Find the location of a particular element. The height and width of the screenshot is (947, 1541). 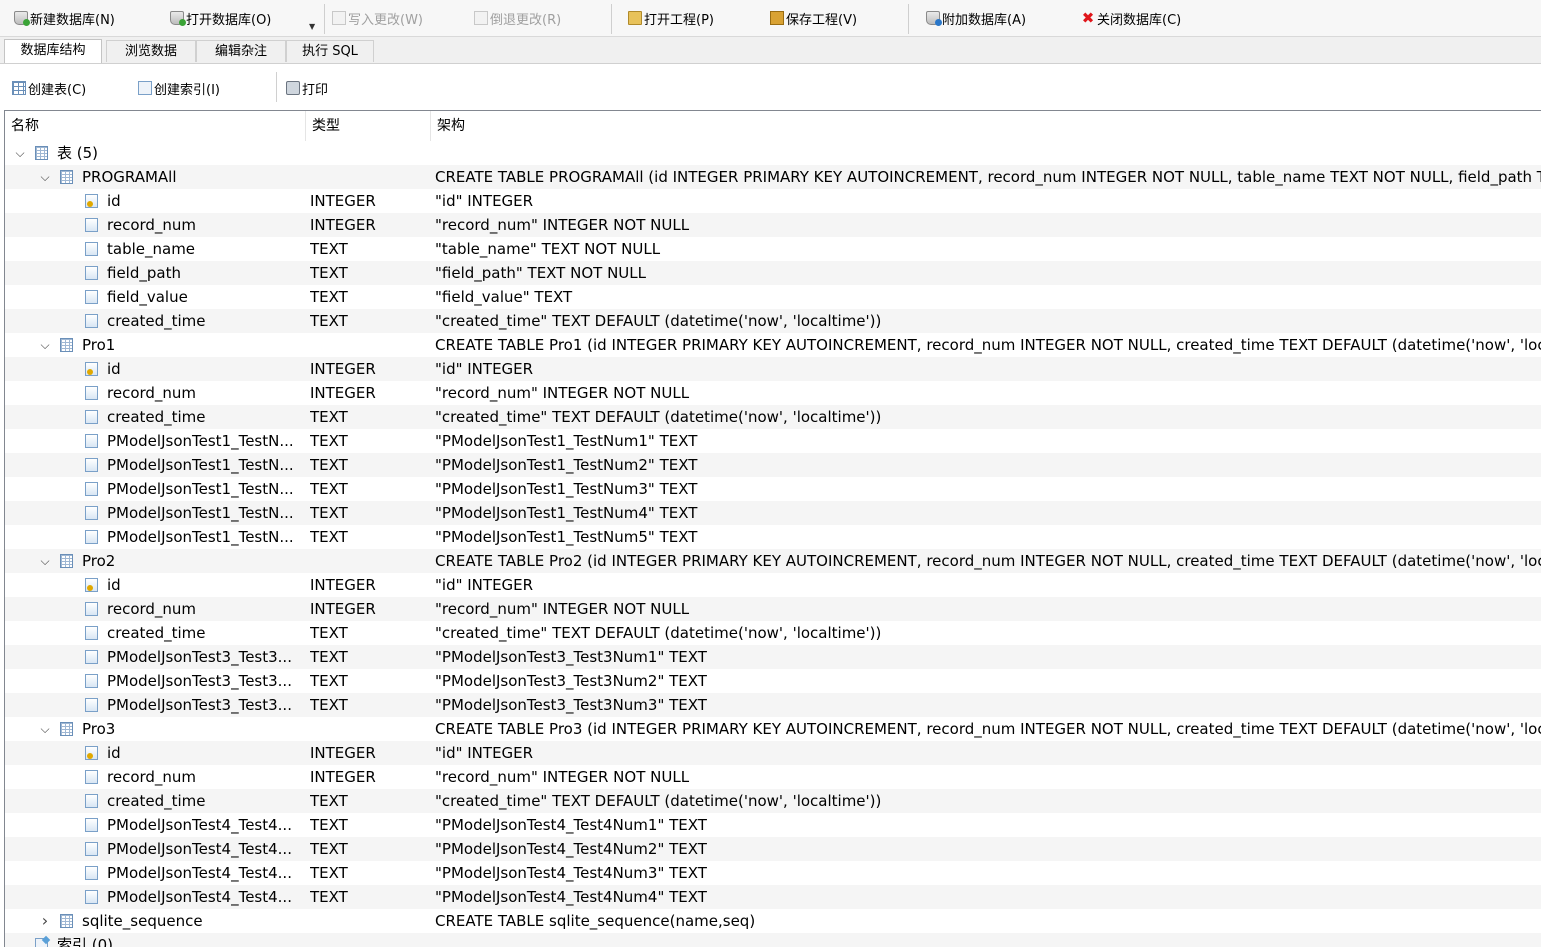

name-cell: created_time is located at coordinates (155, 321).